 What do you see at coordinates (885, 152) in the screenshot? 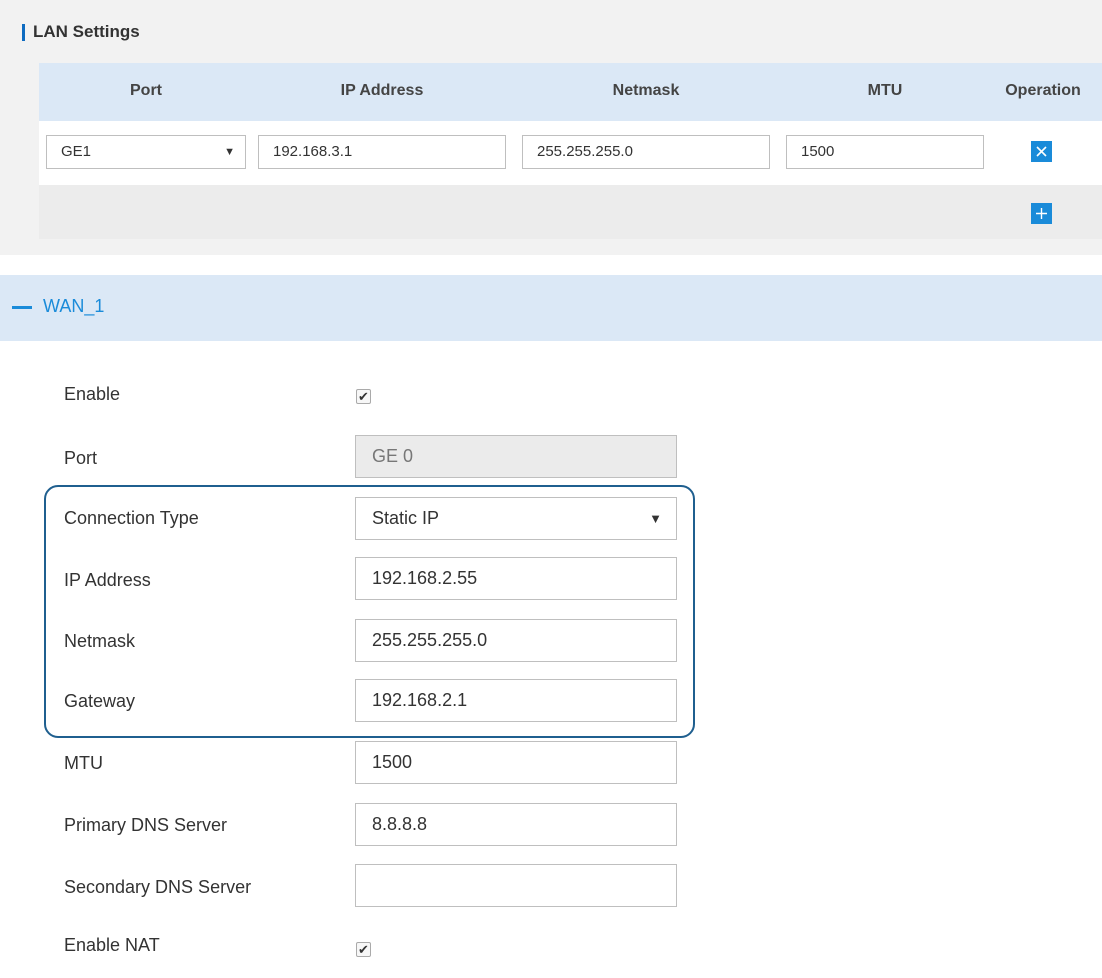
I see `lan-mtu-input: 1500` at bounding box center [885, 152].